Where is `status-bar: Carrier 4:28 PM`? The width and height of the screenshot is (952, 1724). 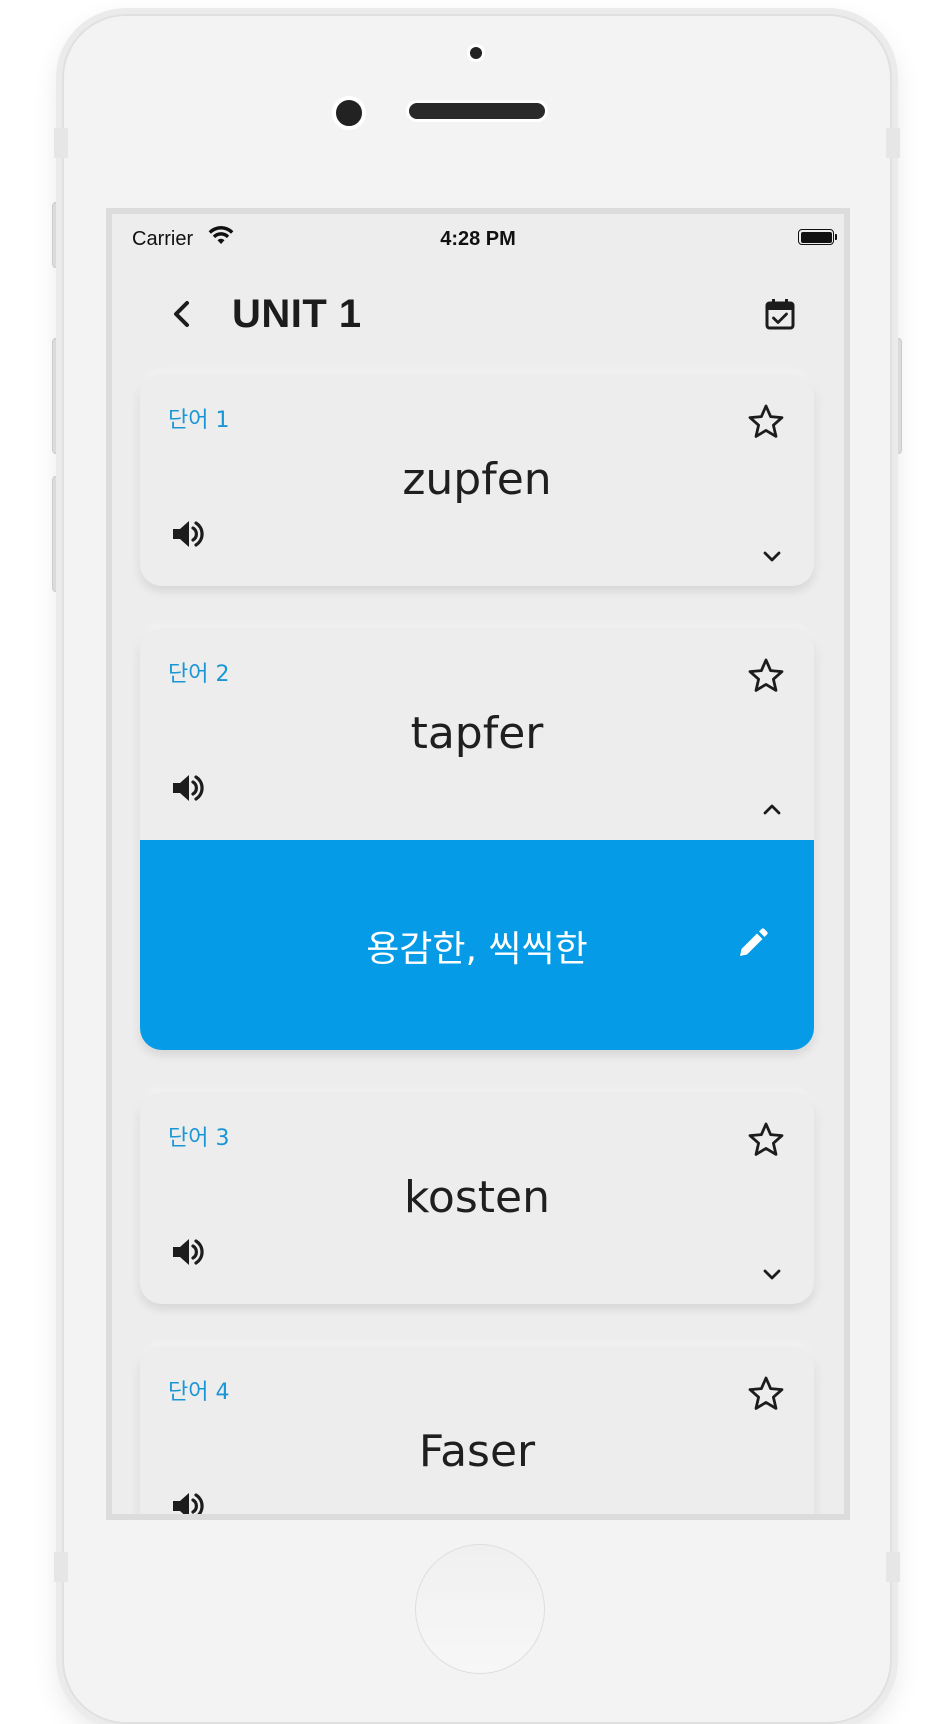 status-bar: Carrier 4:28 PM is located at coordinates (478, 234).